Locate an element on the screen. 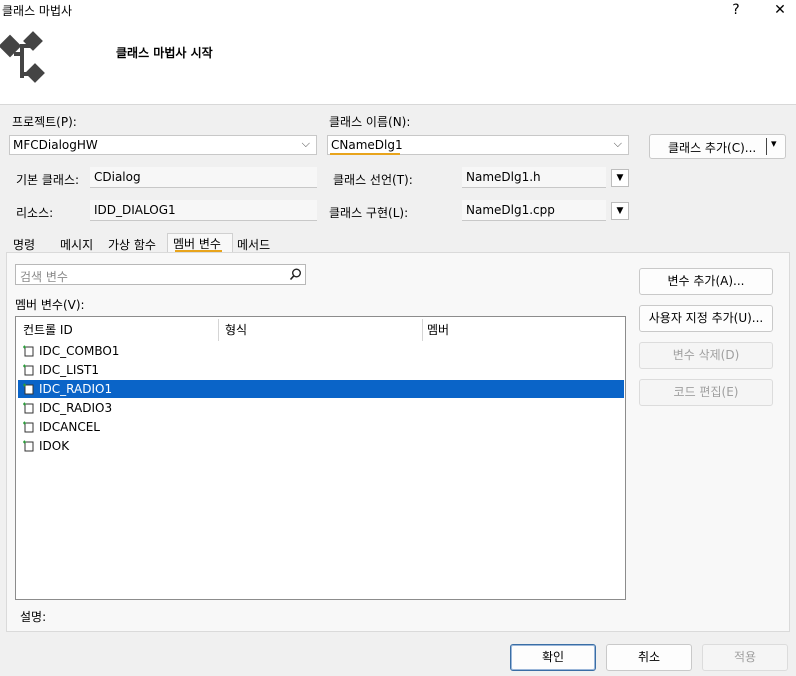 The image size is (796, 676). split-divider is located at coordinates (766, 146).